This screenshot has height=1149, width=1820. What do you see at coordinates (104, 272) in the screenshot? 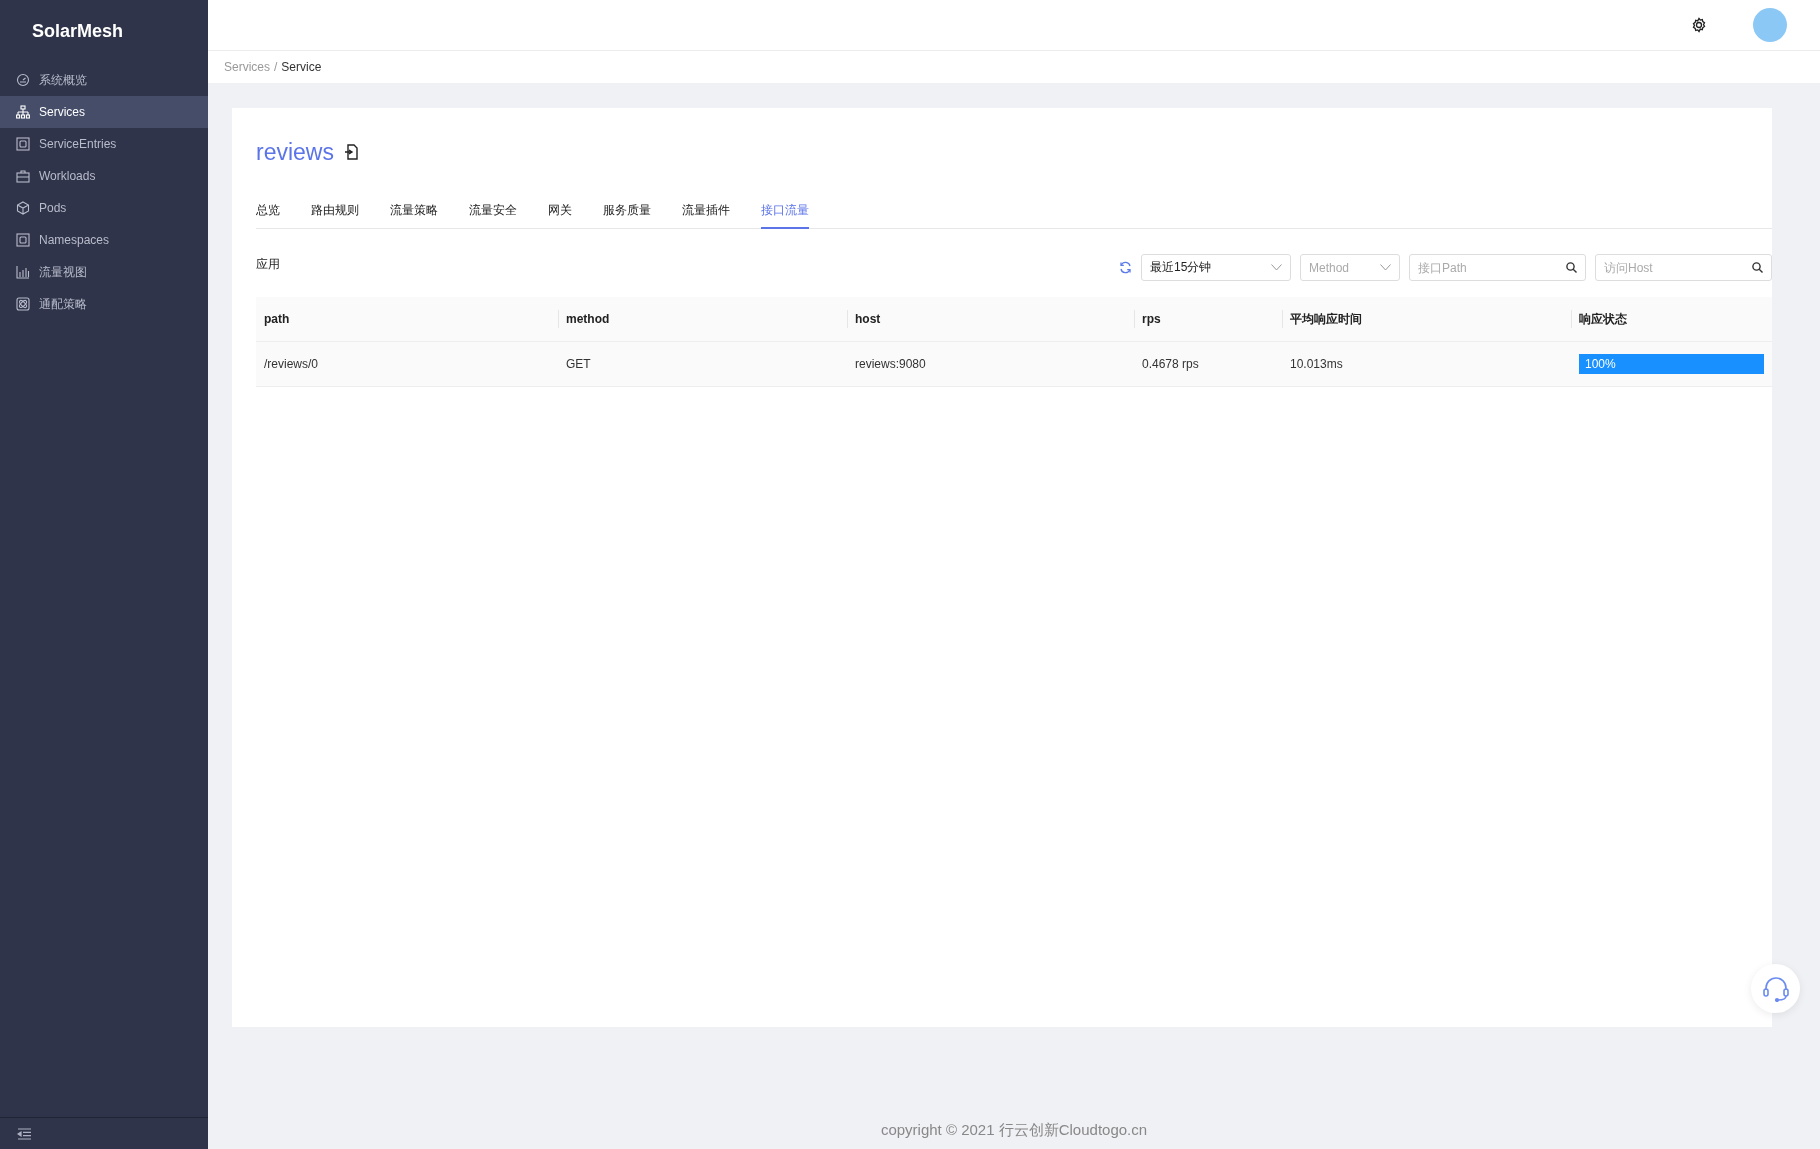
I see `sidebar-item: 流量视图` at bounding box center [104, 272].